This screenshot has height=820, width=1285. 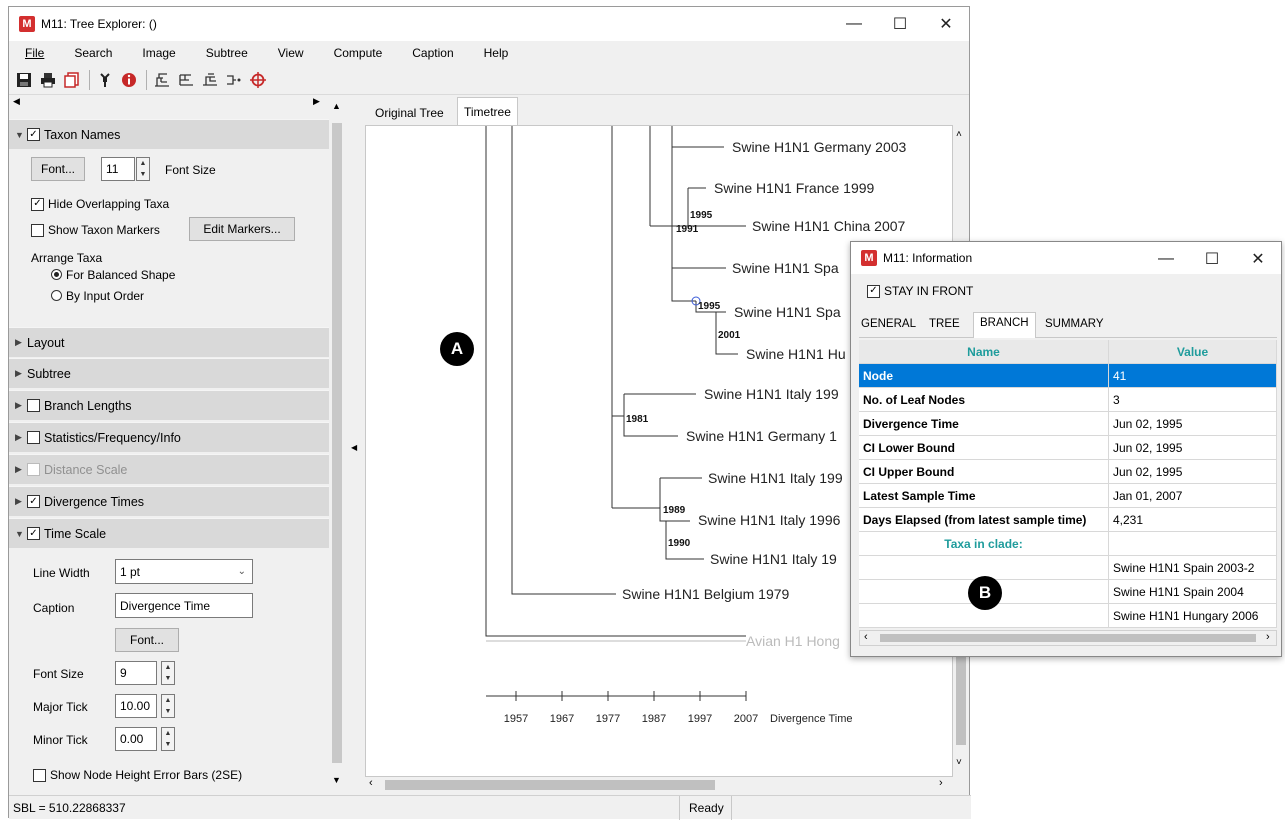 What do you see at coordinates (169, 405) in the screenshot?
I see `section-branch-lengths: ▶ Branch Lengths` at bounding box center [169, 405].